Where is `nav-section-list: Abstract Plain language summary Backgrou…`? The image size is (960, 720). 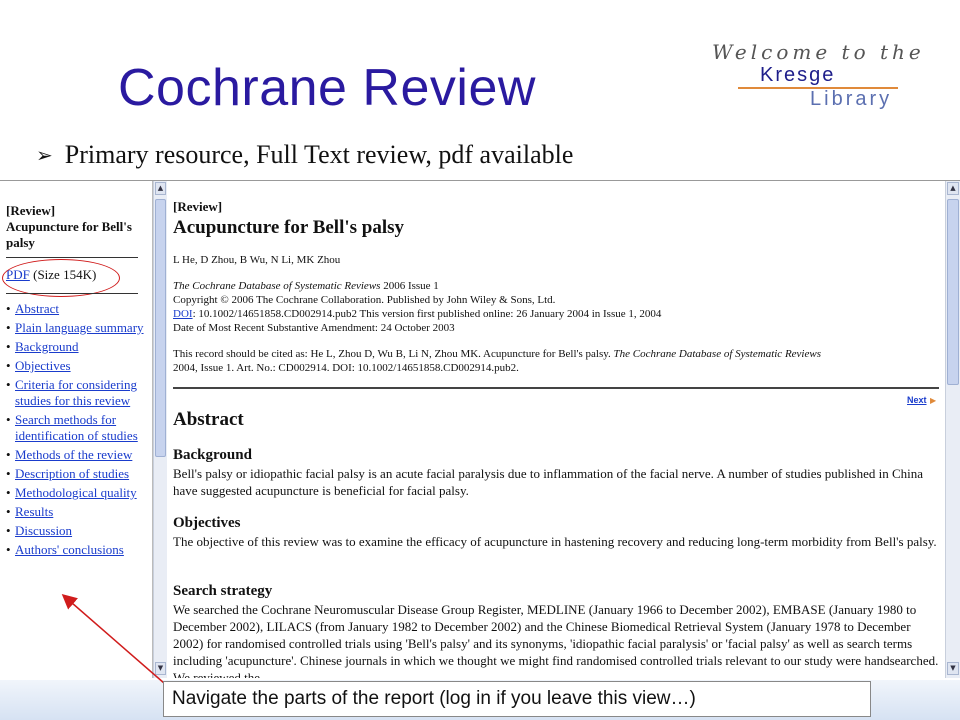 nav-section-list: Abstract Plain language summary Backgrou… is located at coordinates (79, 431).